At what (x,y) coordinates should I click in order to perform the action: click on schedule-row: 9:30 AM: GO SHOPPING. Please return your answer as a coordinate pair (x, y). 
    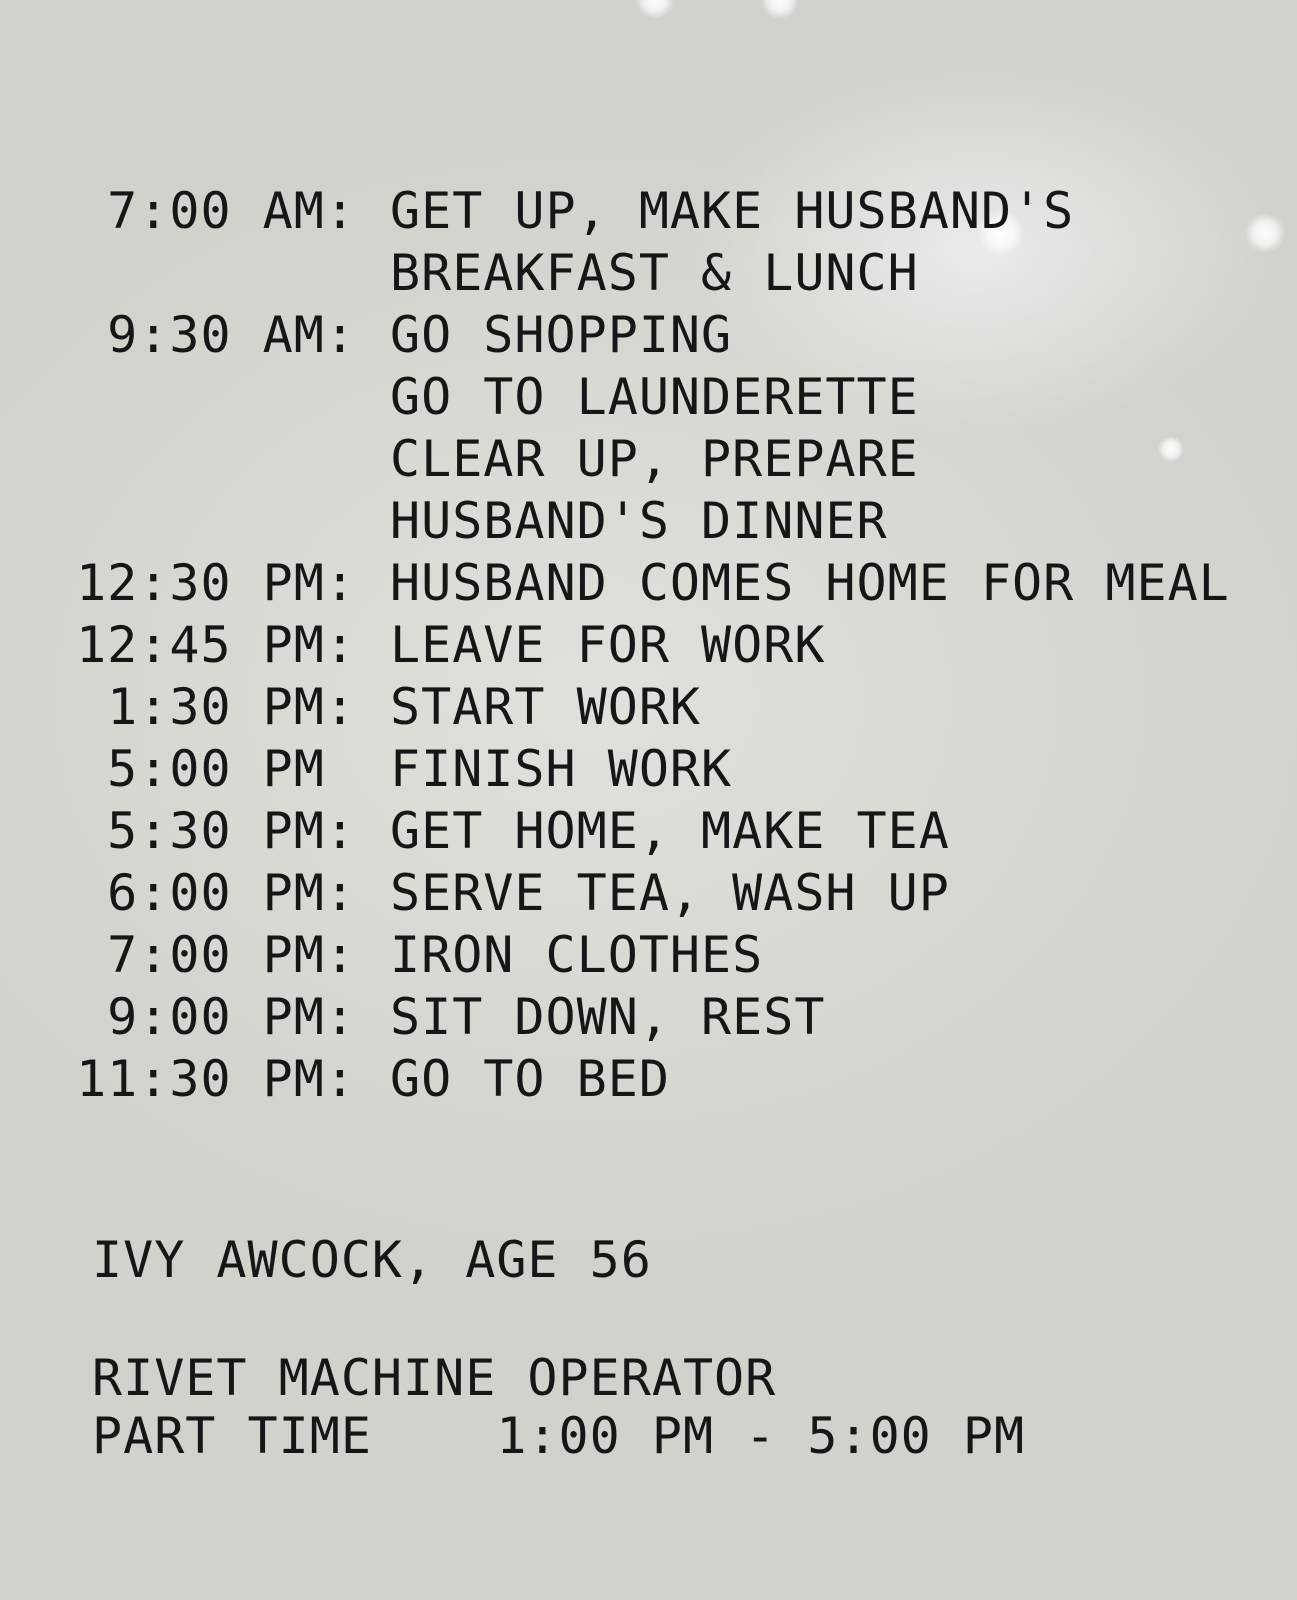
    Looking at the image, I should click on (648, 335).